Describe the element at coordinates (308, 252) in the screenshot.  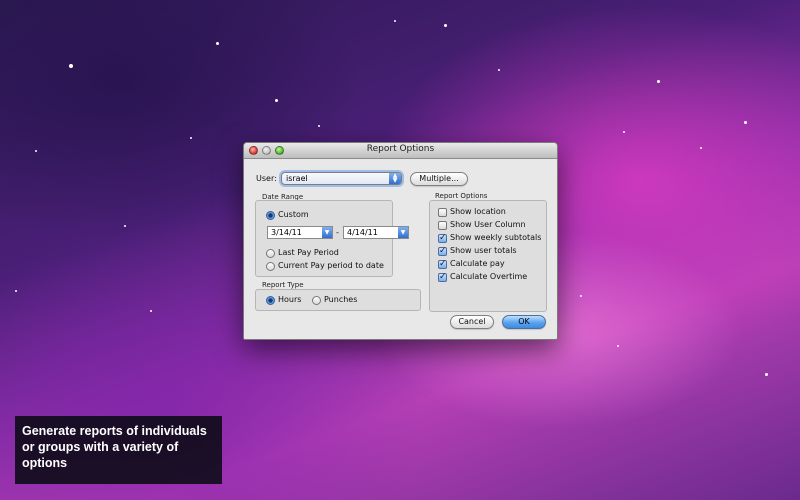
I see `last-pay-period-label: Last Pay Period` at that location.